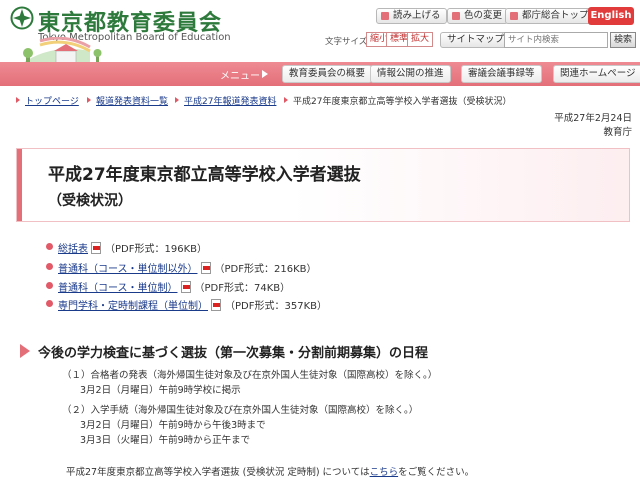 The width and height of the screenshot is (640, 485). Describe the element at coordinates (127, 100) in the screenshot. I see `breadcrumb-press-list: 報道発表資料一覧` at that location.